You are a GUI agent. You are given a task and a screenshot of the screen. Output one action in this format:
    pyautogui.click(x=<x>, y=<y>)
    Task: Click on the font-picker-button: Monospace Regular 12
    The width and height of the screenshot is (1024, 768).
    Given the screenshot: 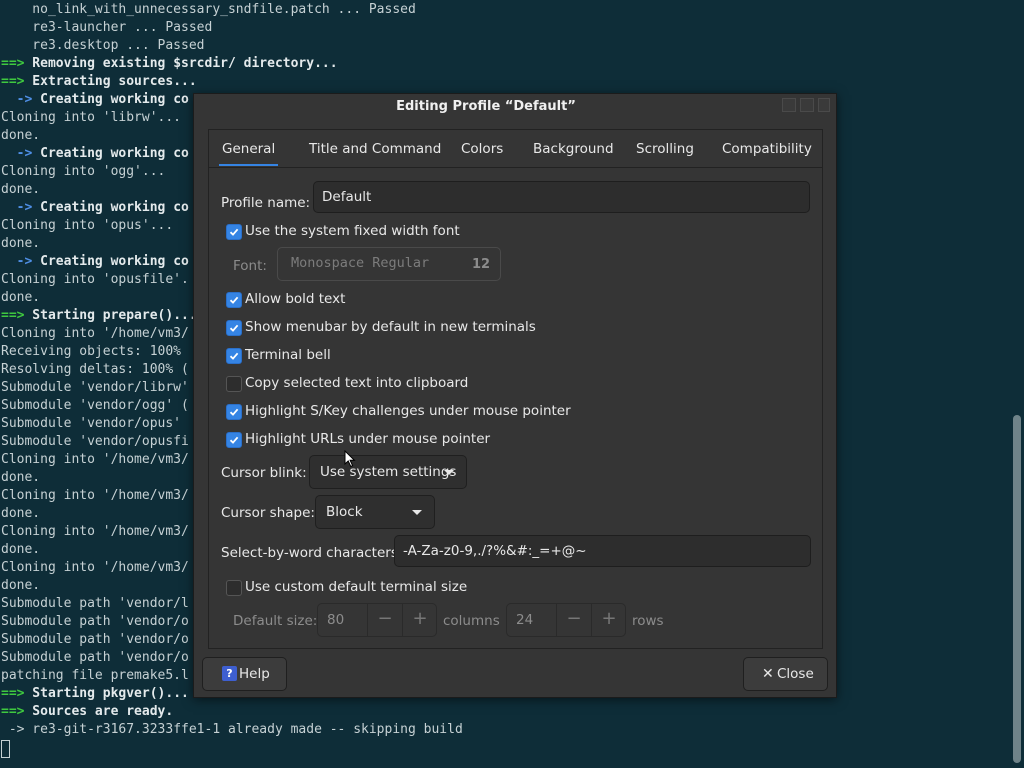 What is the action you would take?
    pyautogui.click(x=389, y=264)
    